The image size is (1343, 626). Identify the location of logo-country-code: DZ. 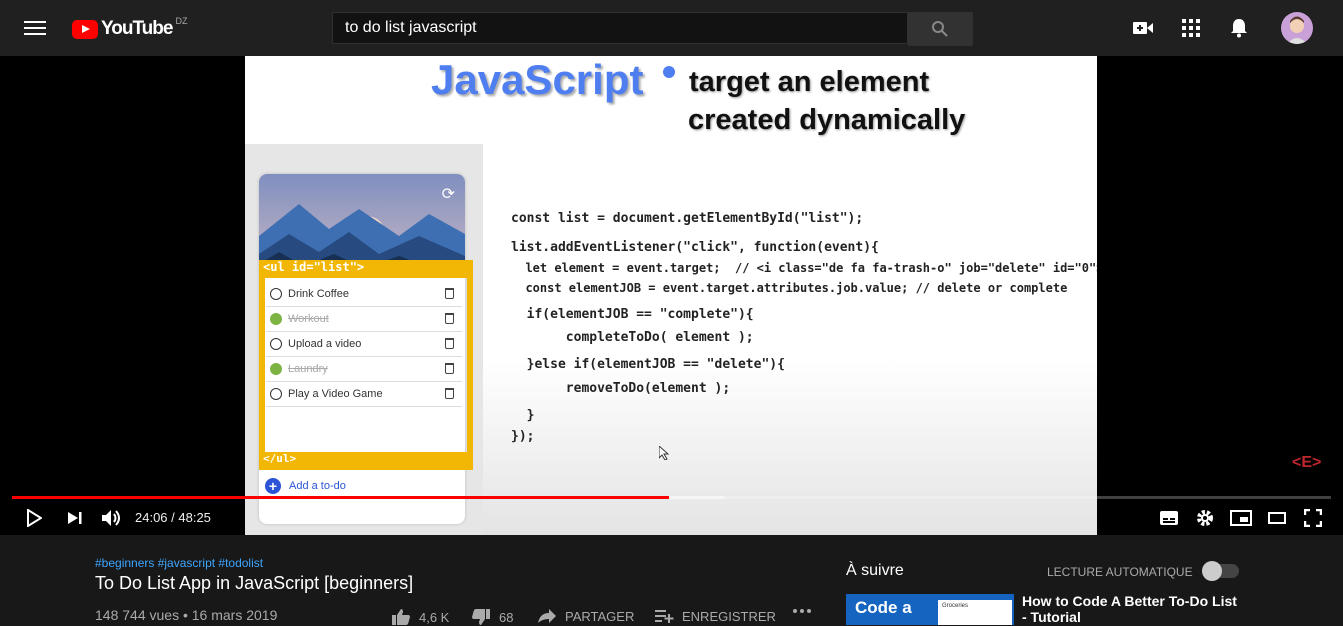
(181, 21).